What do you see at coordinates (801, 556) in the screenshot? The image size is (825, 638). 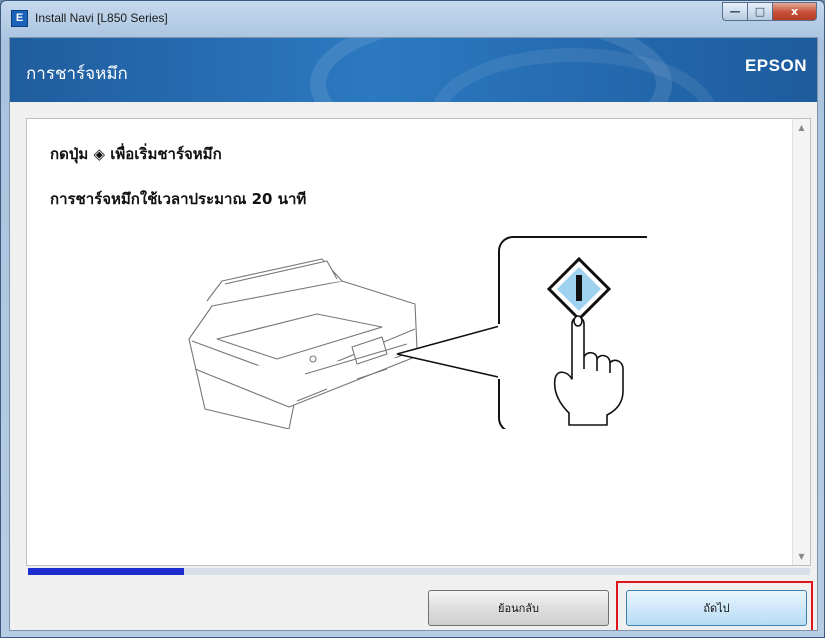 I see `scroll-down-arrow-icon: ▼` at bounding box center [801, 556].